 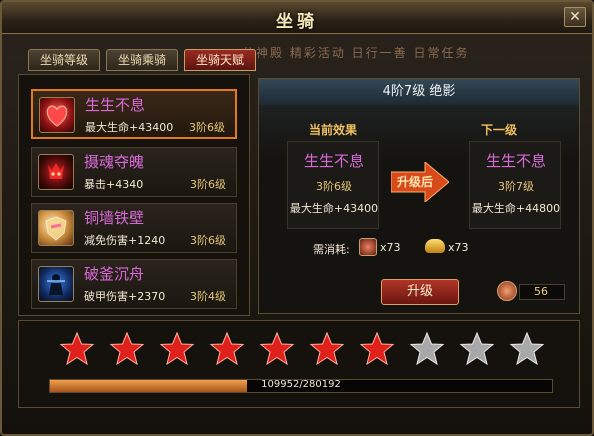 What do you see at coordinates (458, 247) in the screenshot?
I see `gold-cost: x73` at bounding box center [458, 247].